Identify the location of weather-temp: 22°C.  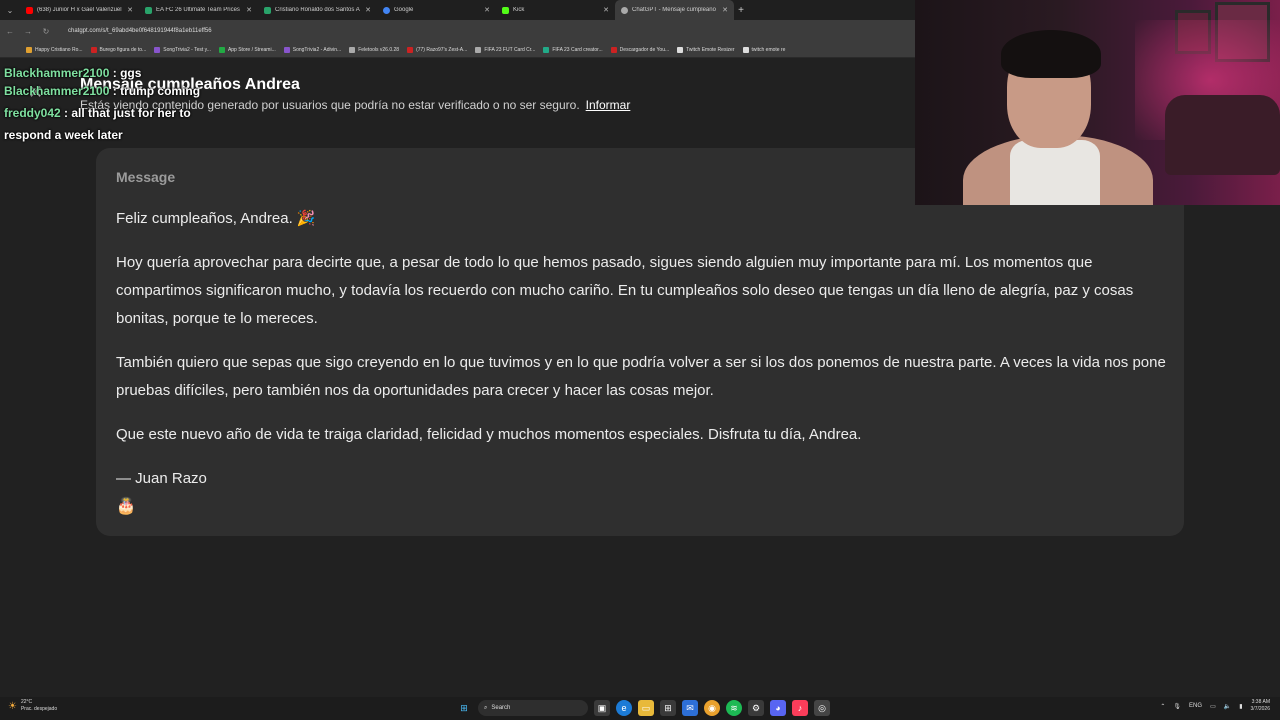
(26, 702).